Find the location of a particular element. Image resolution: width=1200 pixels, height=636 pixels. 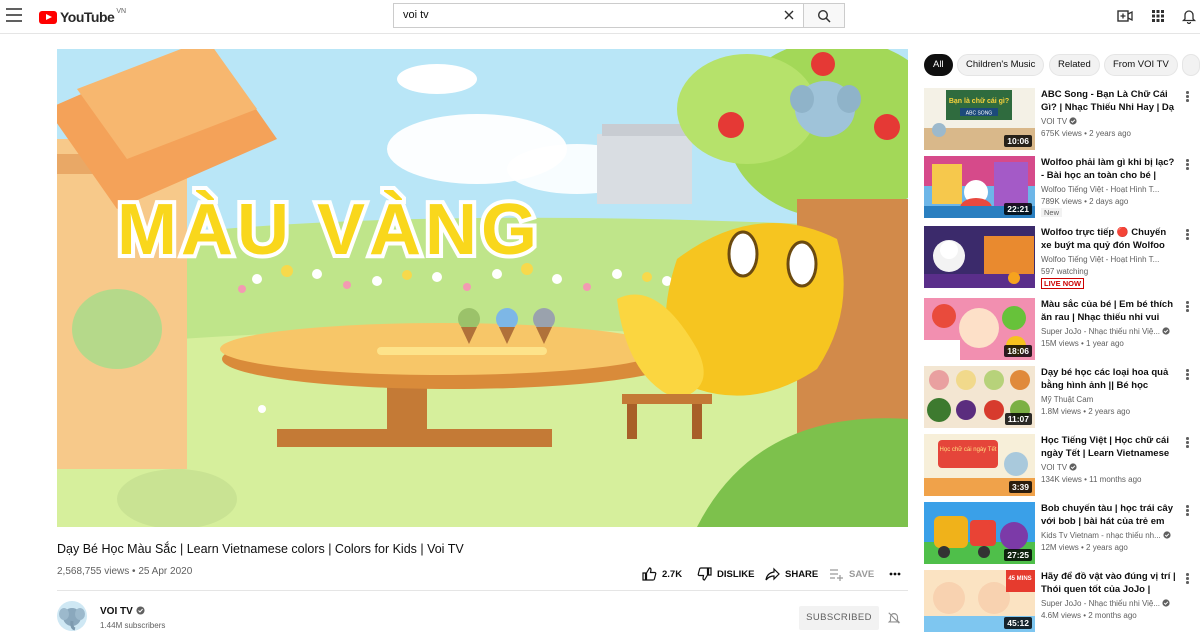

thumbs-up-icon is located at coordinates (649, 574).